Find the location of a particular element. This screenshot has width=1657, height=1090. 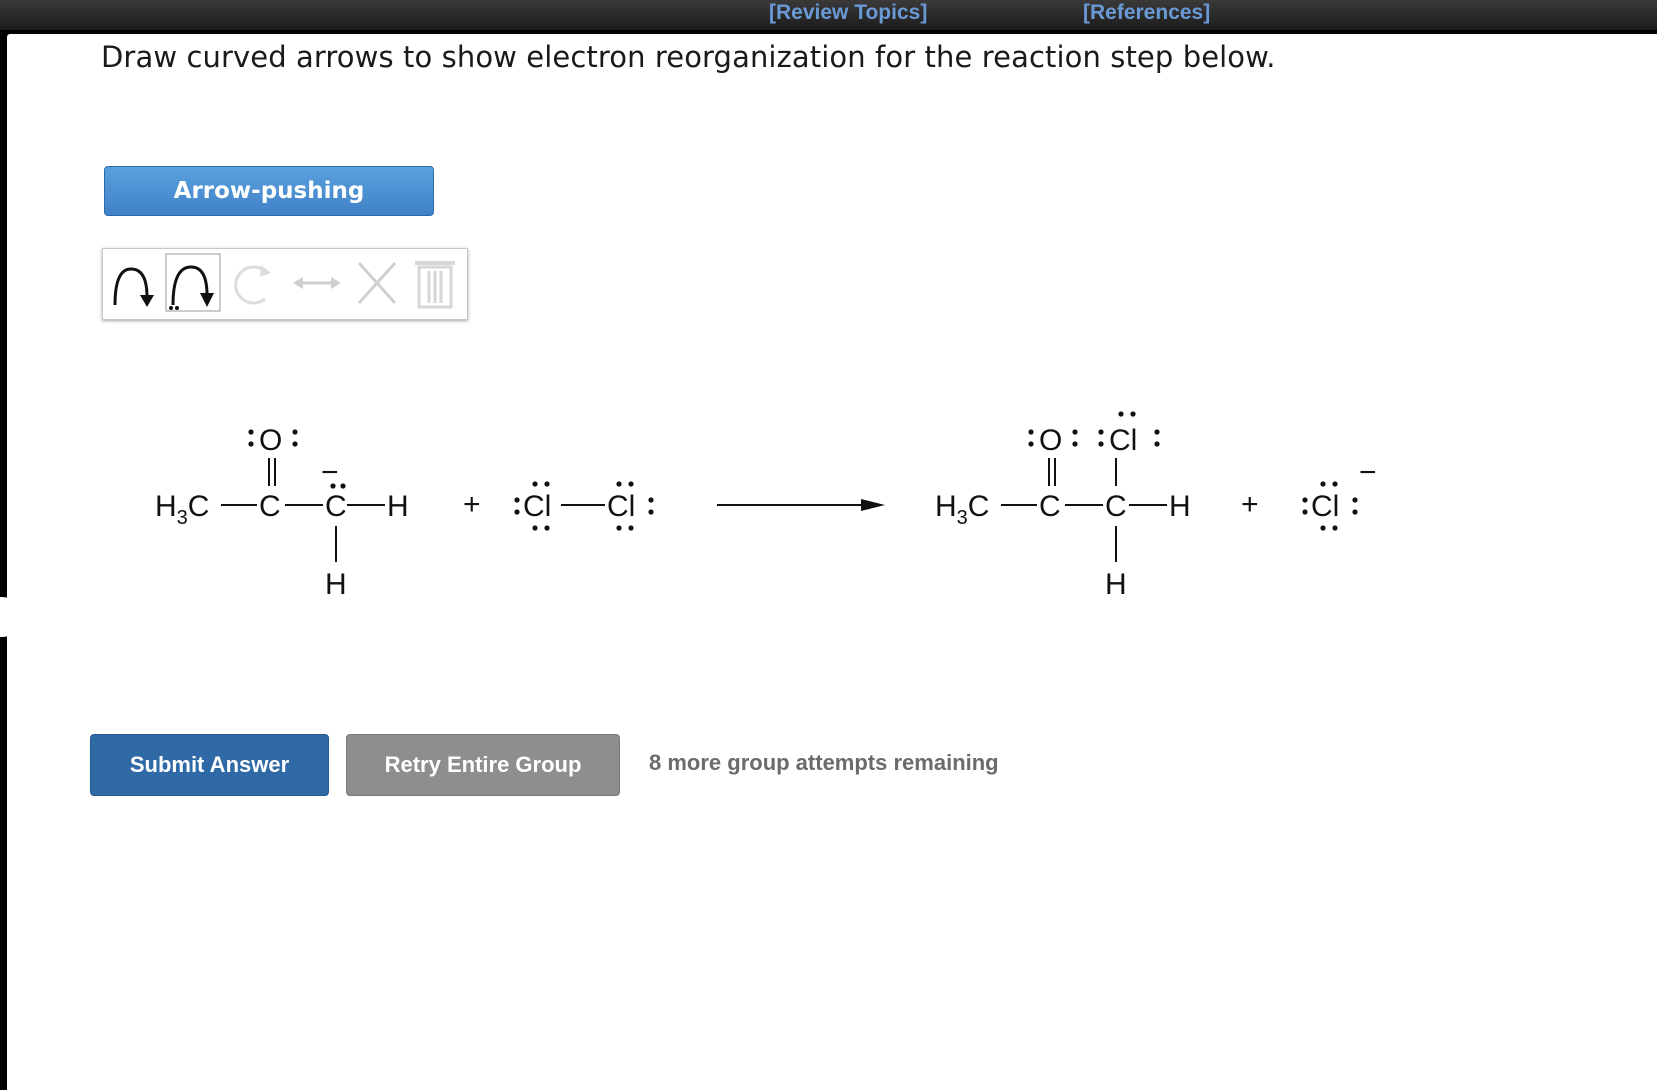

electron-pair-arrow-icon is located at coordinates (135, 283).